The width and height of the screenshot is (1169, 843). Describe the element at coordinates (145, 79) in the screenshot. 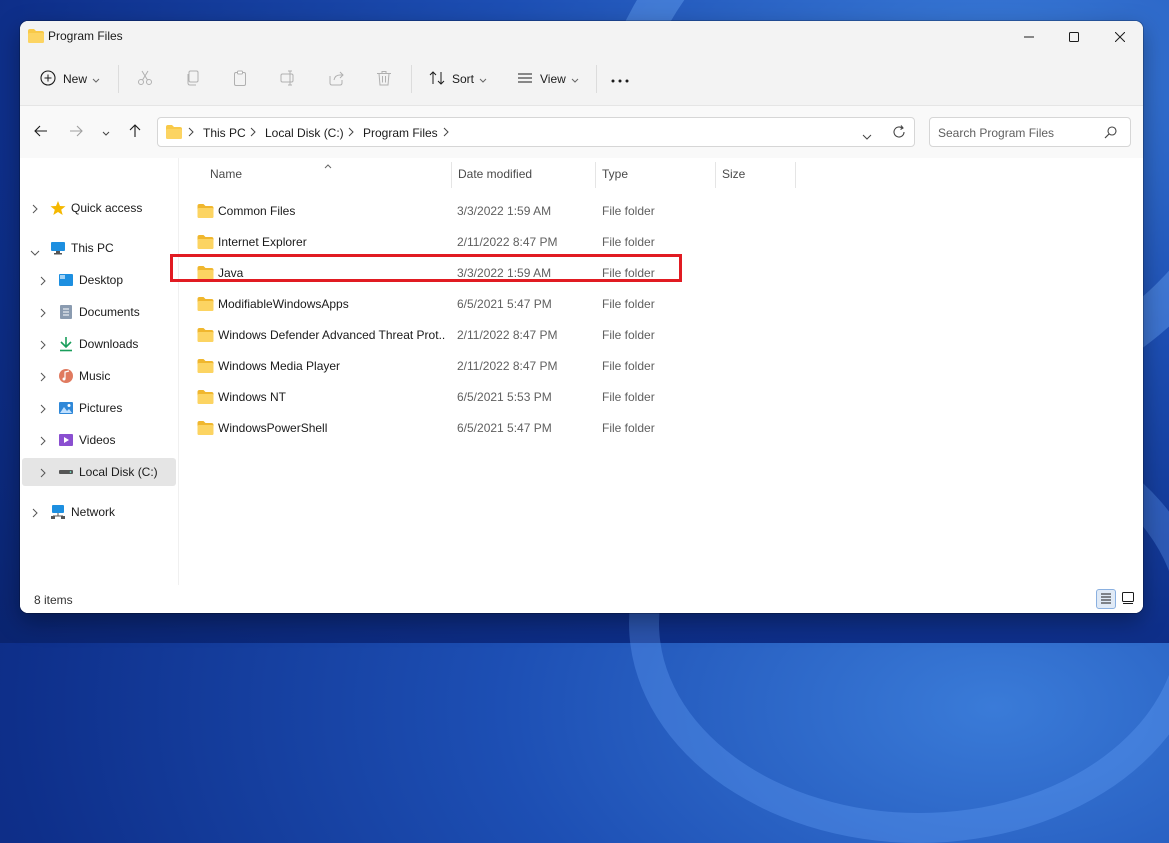

I see `cut-button` at that location.